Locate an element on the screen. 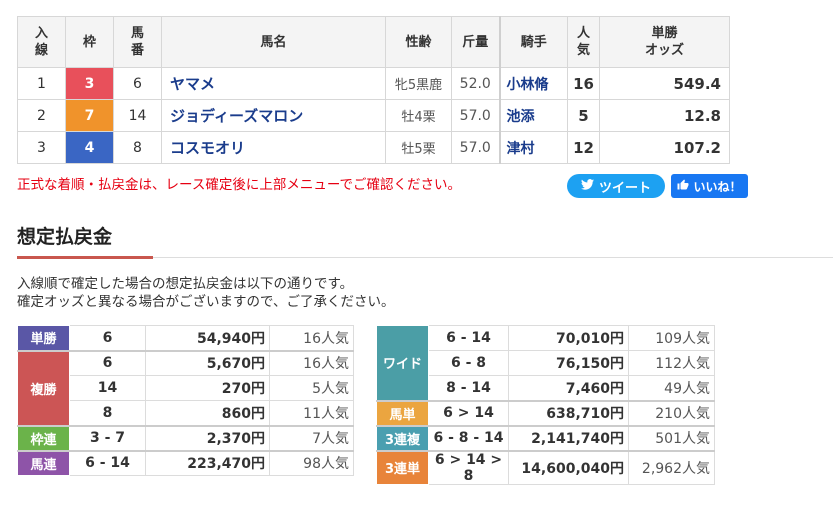  header-waku: 枠 is located at coordinates (89, 42).